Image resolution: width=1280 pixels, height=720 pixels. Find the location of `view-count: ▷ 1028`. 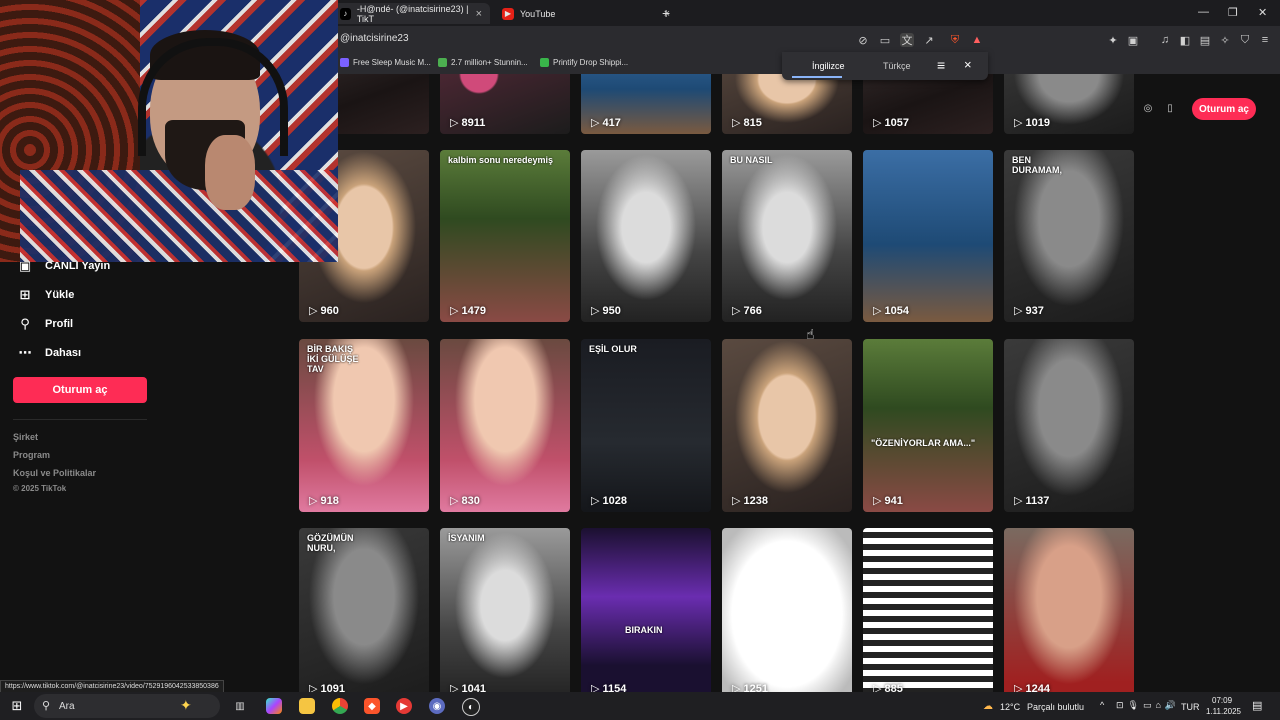

view-count: ▷ 1028 is located at coordinates (609, 501).